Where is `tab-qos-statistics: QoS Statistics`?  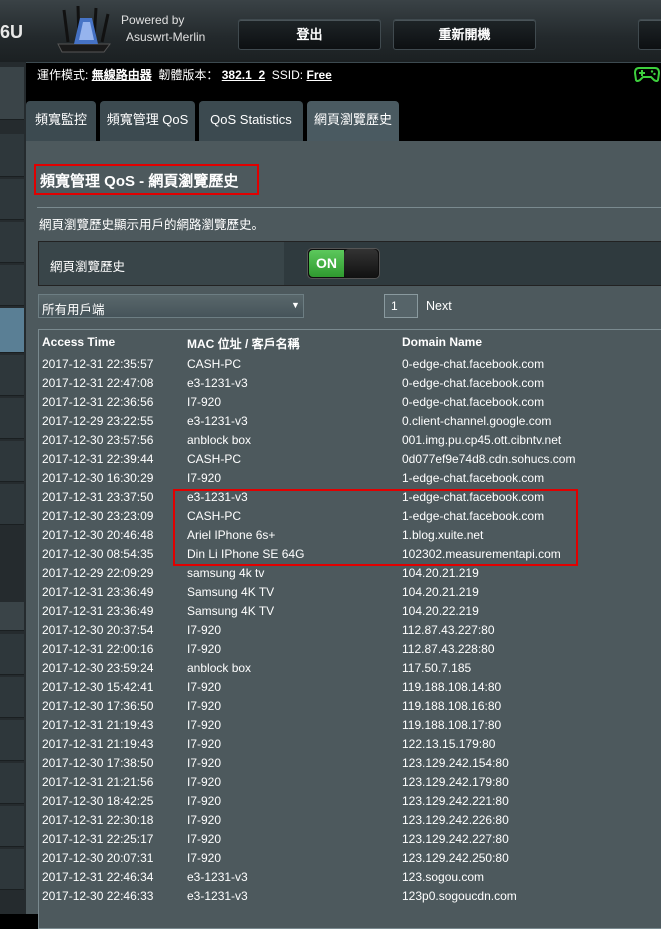 tab-qos-statistics: QoS Statistics is located at coordinates (251, 121).